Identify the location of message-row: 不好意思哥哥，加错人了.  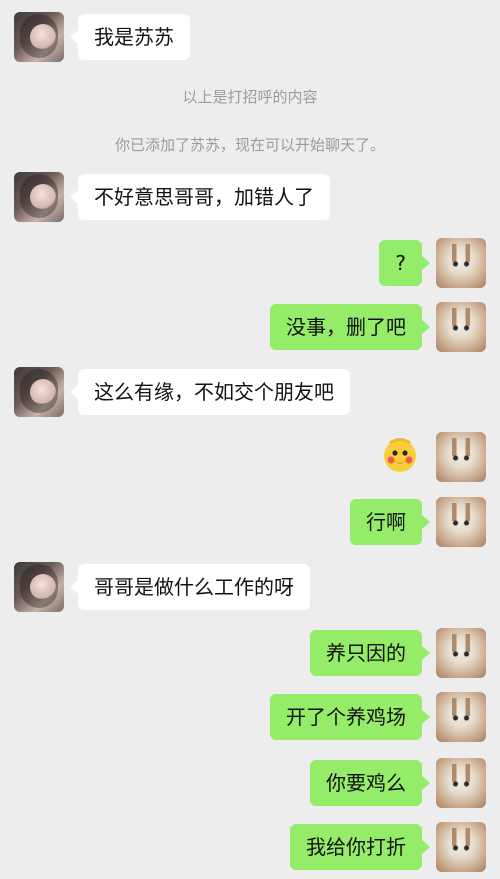
(250, 198).